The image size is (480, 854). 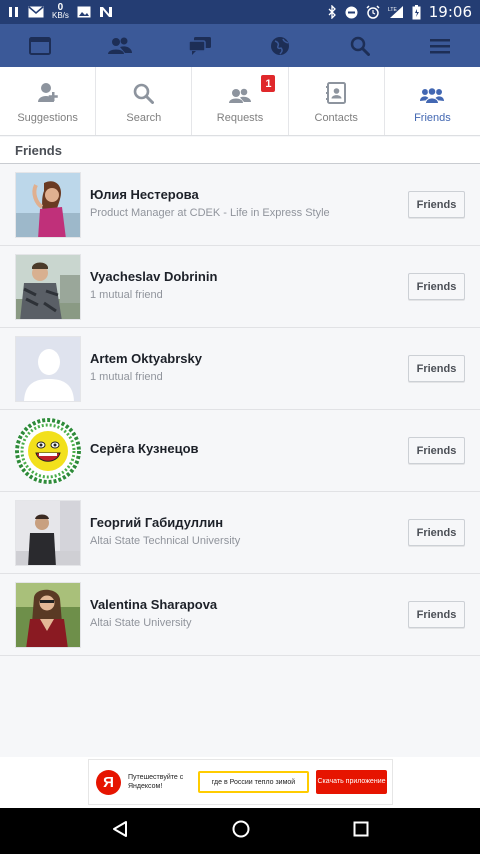 I want to click on tab-contacts: Contacts, so click(x=337, y=101).